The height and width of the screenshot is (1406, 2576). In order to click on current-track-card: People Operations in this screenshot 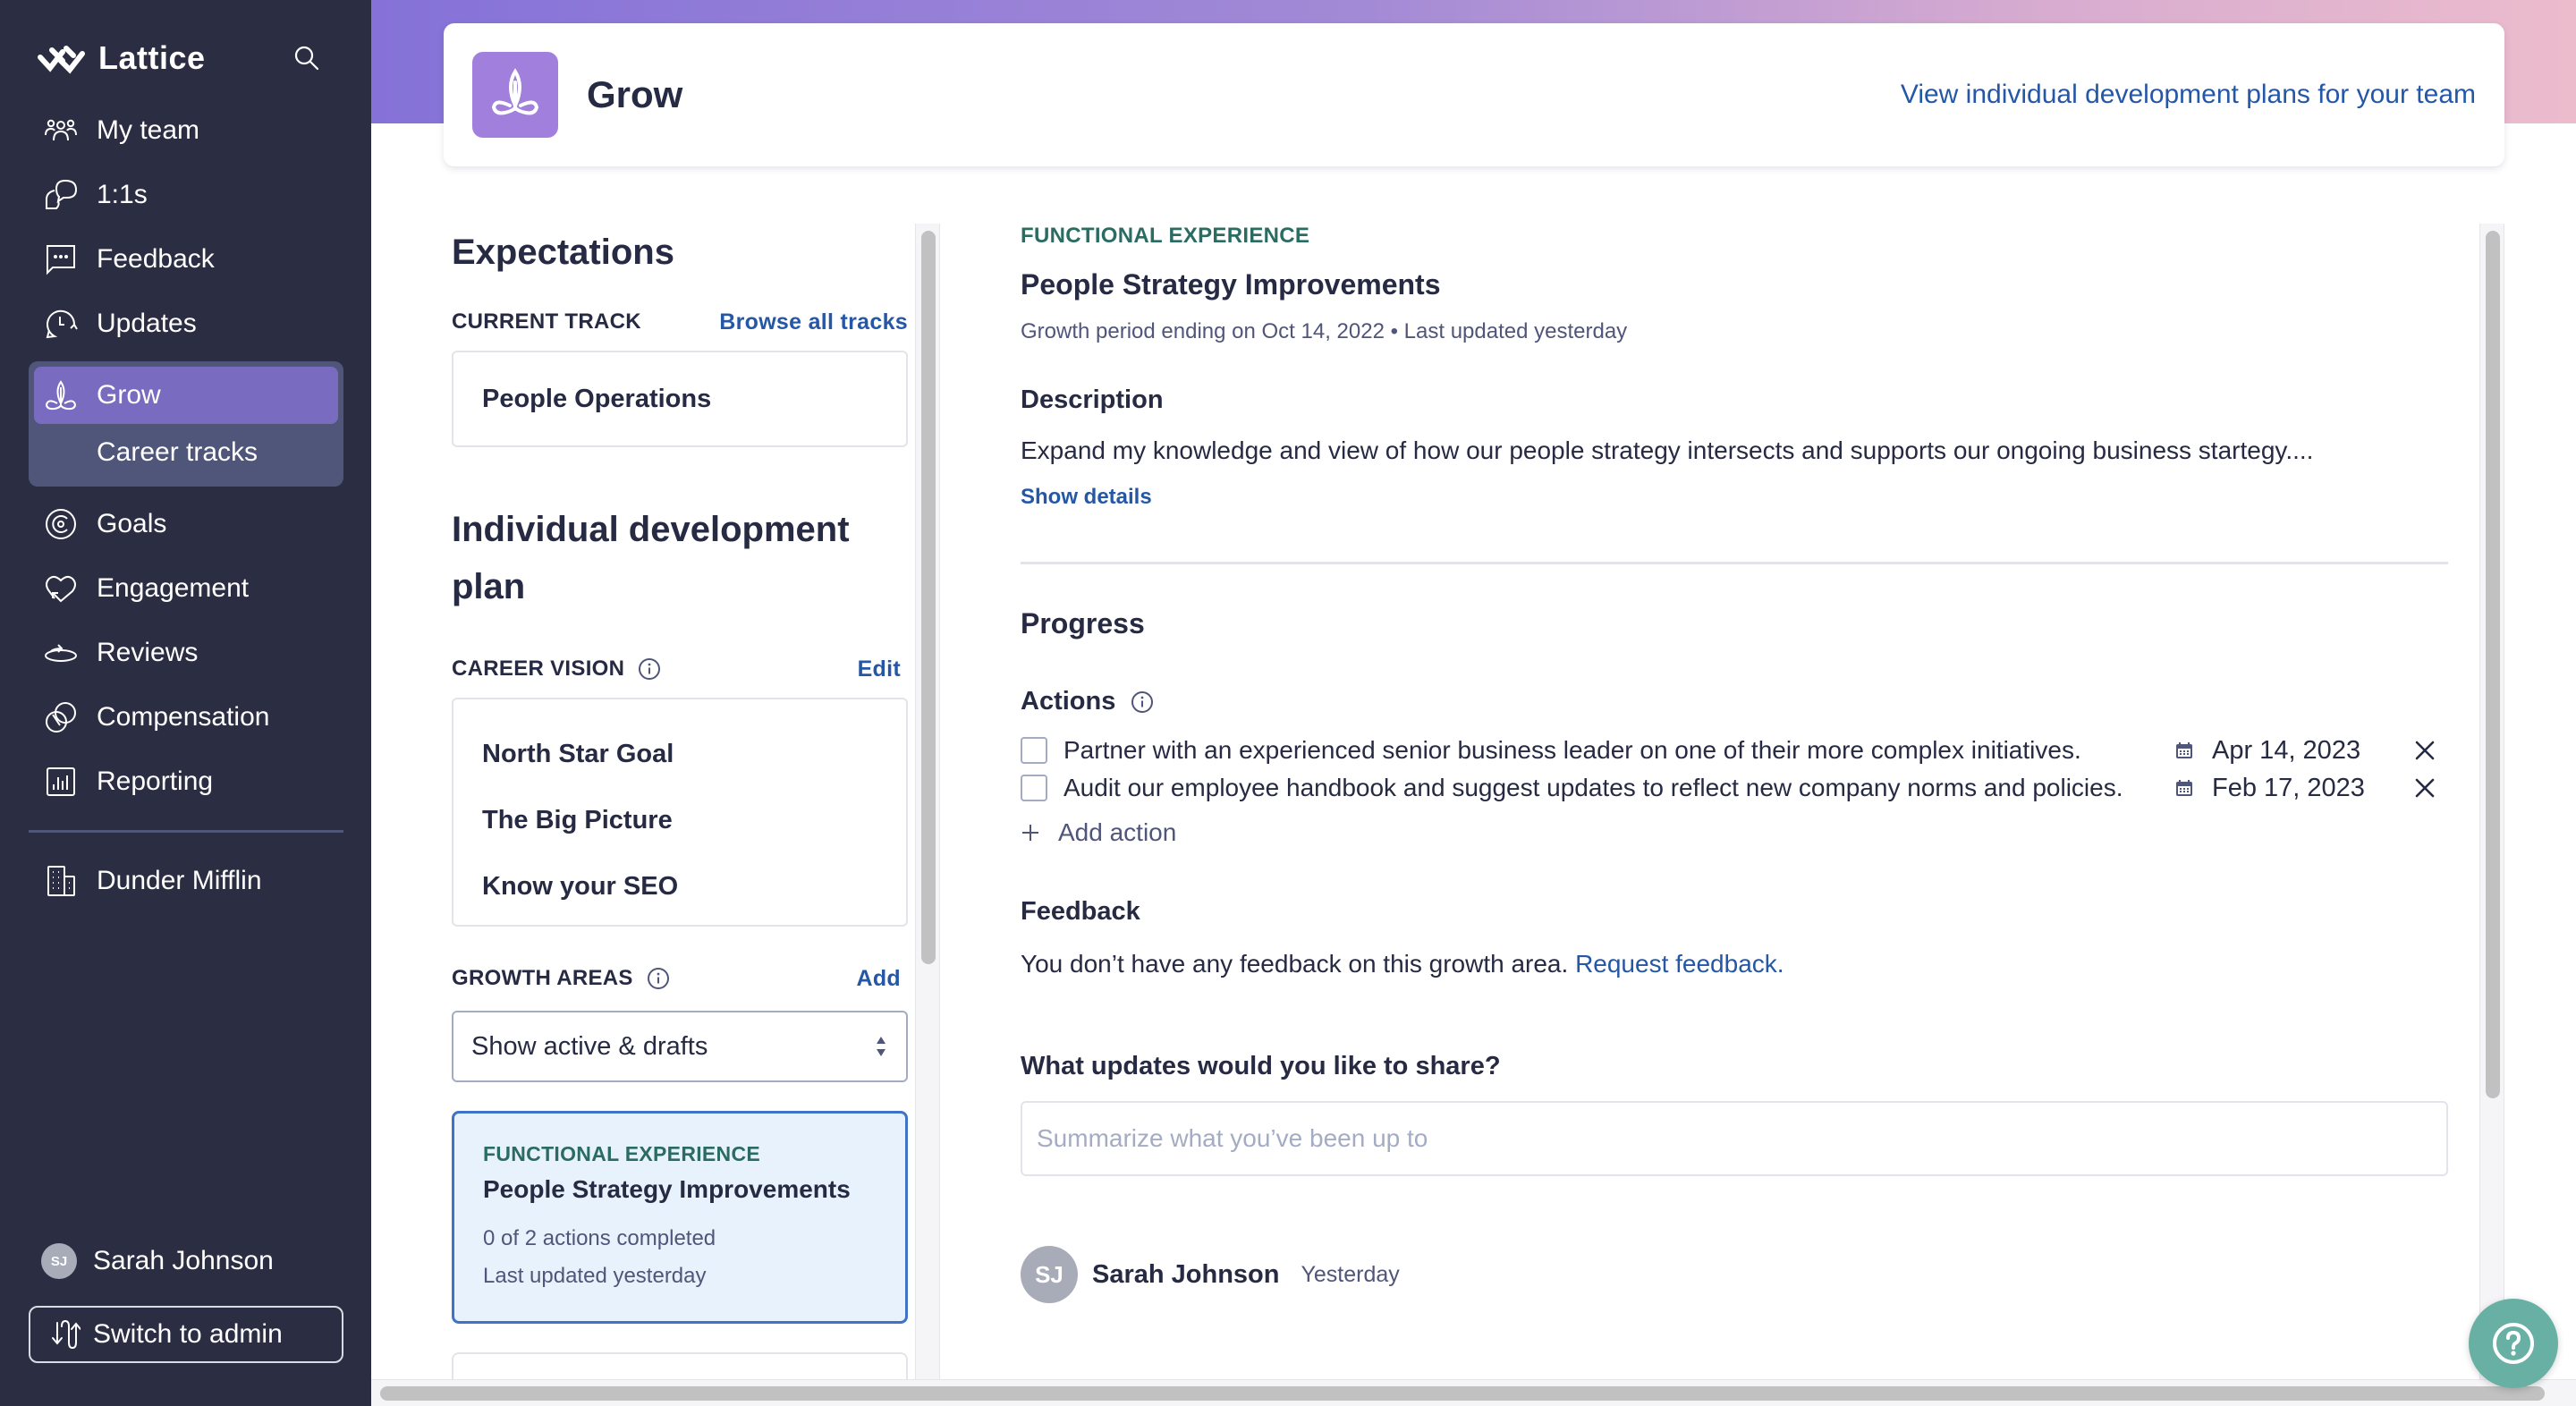, I will do `click(680, 399)`.